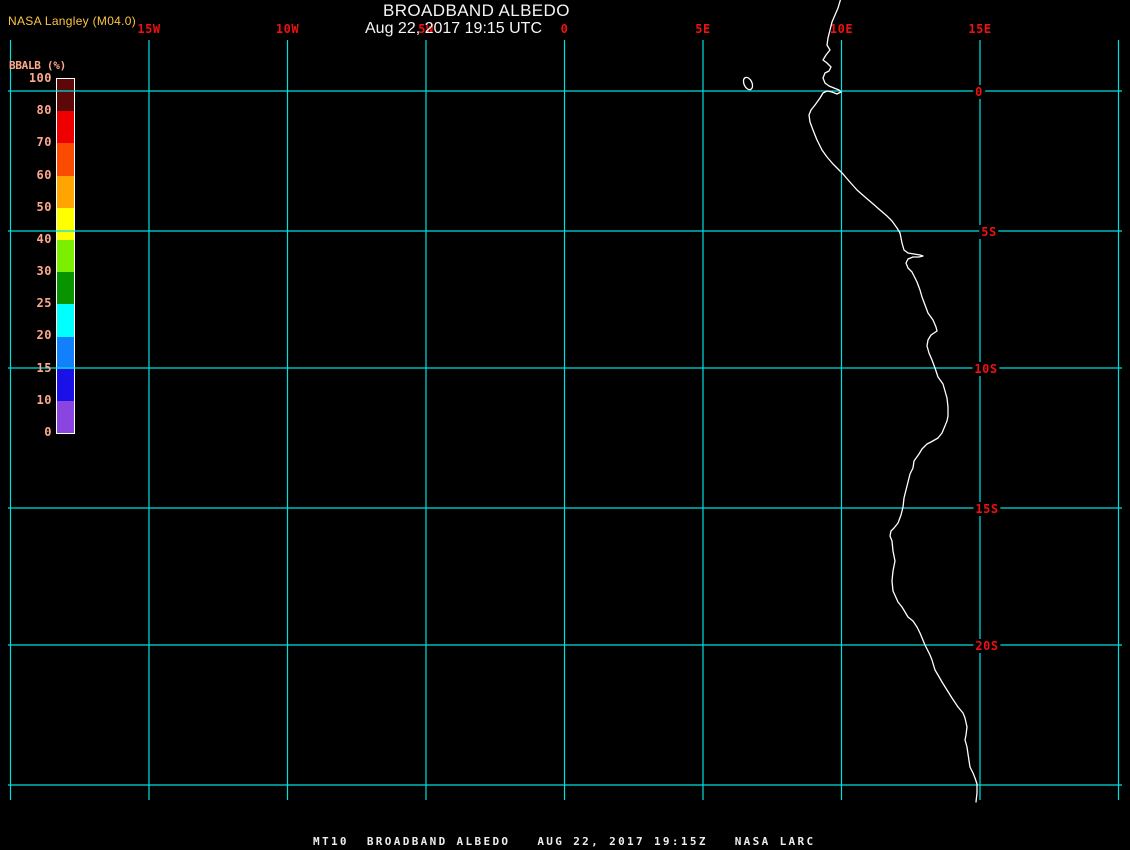 The image size is (1130, 850). Describe the element at coordinates (986, 368) in the screenshot. I see `latitude-label-10S: 10S` at that location.